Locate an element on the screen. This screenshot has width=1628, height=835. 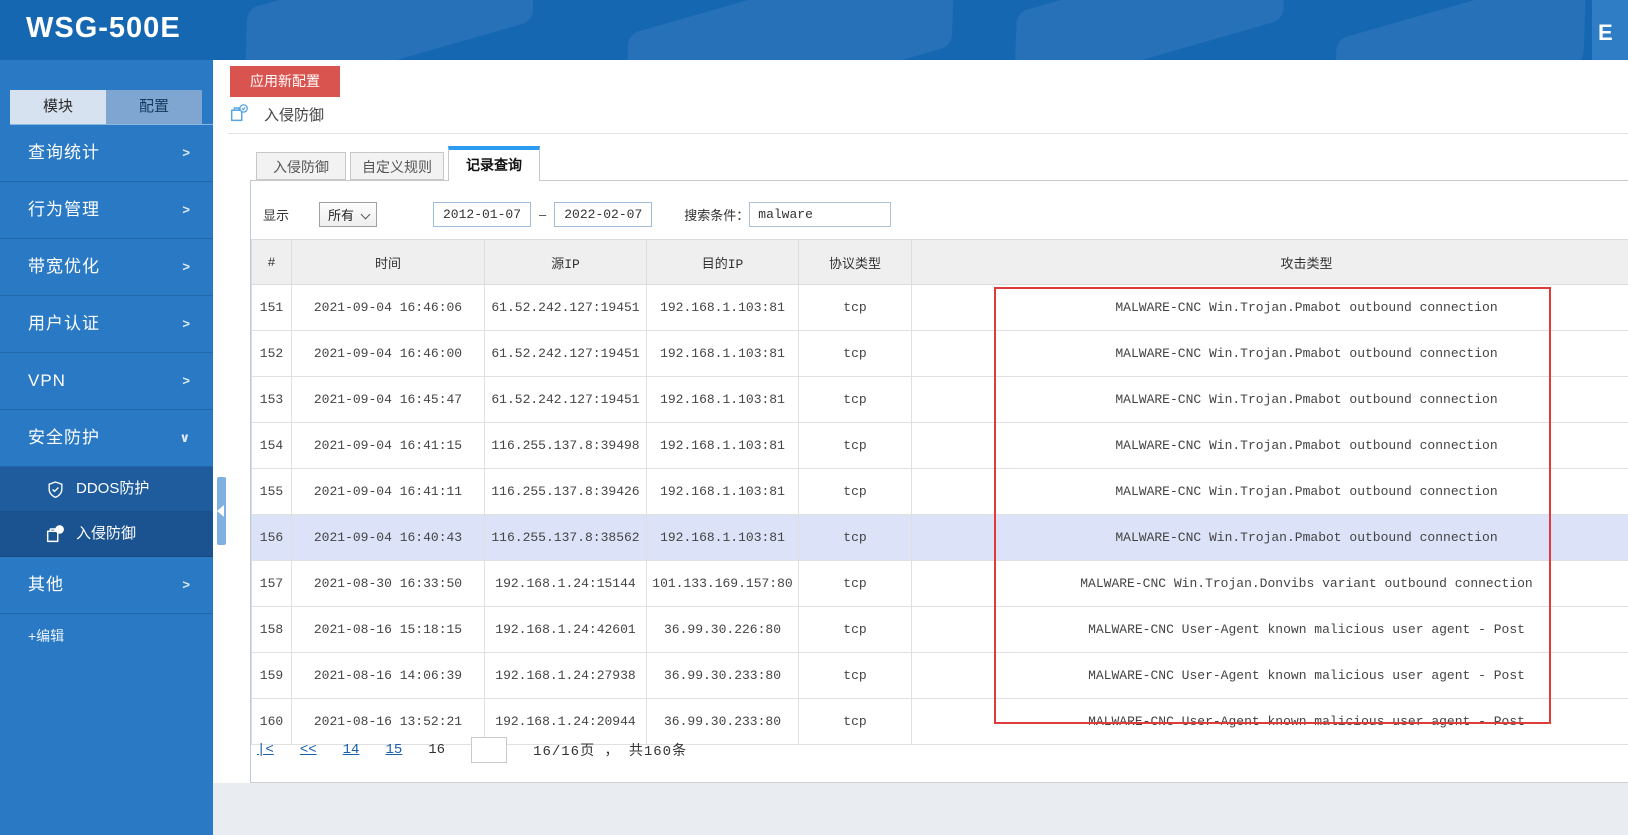
sidebar-item: 查询统计 > is located at coordinates (106, 153).